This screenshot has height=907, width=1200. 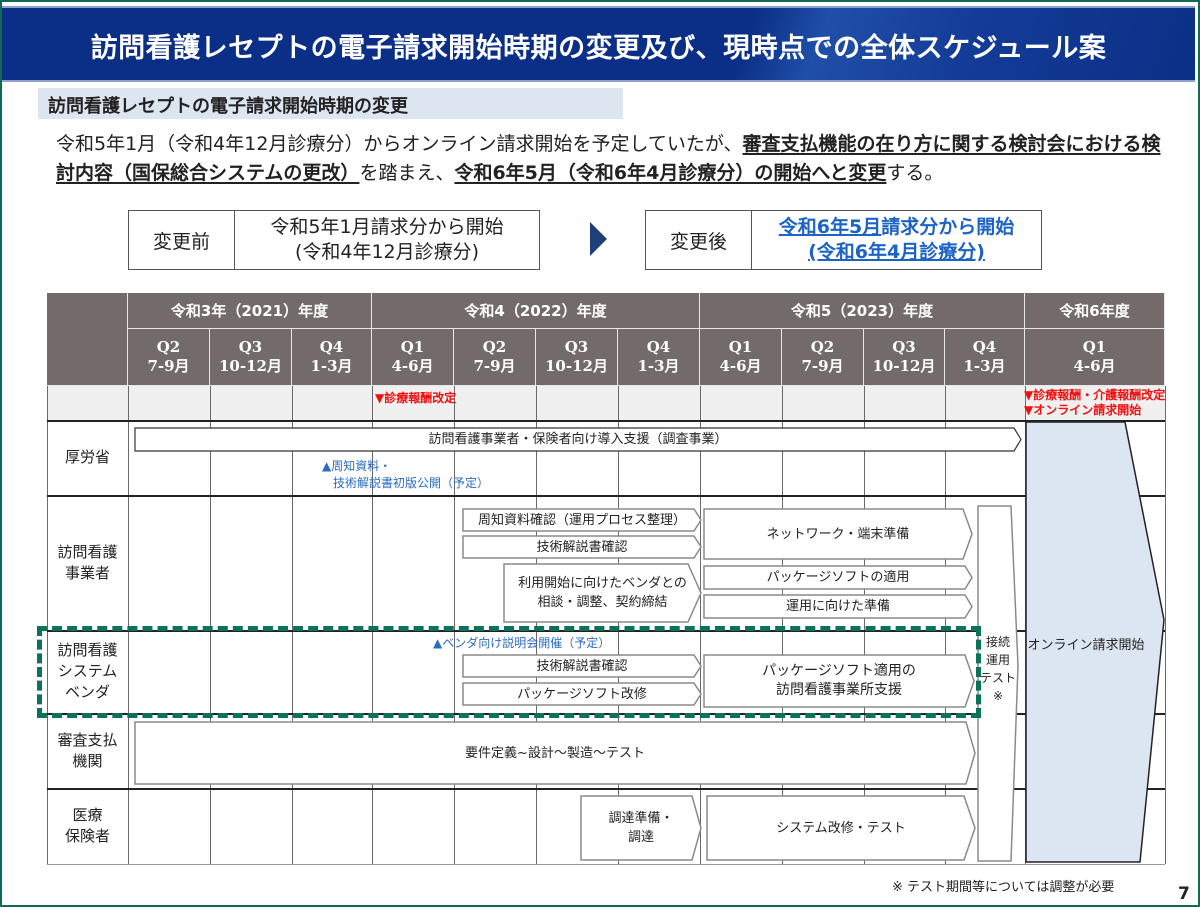 I want to click on connection-test-bar-text-2: 運用, so click(x=997, y=660).